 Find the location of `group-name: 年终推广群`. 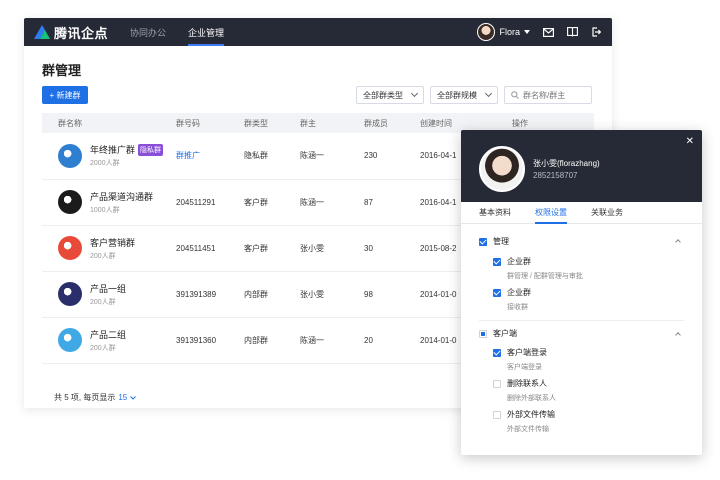

group-name: 年终推广群 is located at coordinates (112, 149).